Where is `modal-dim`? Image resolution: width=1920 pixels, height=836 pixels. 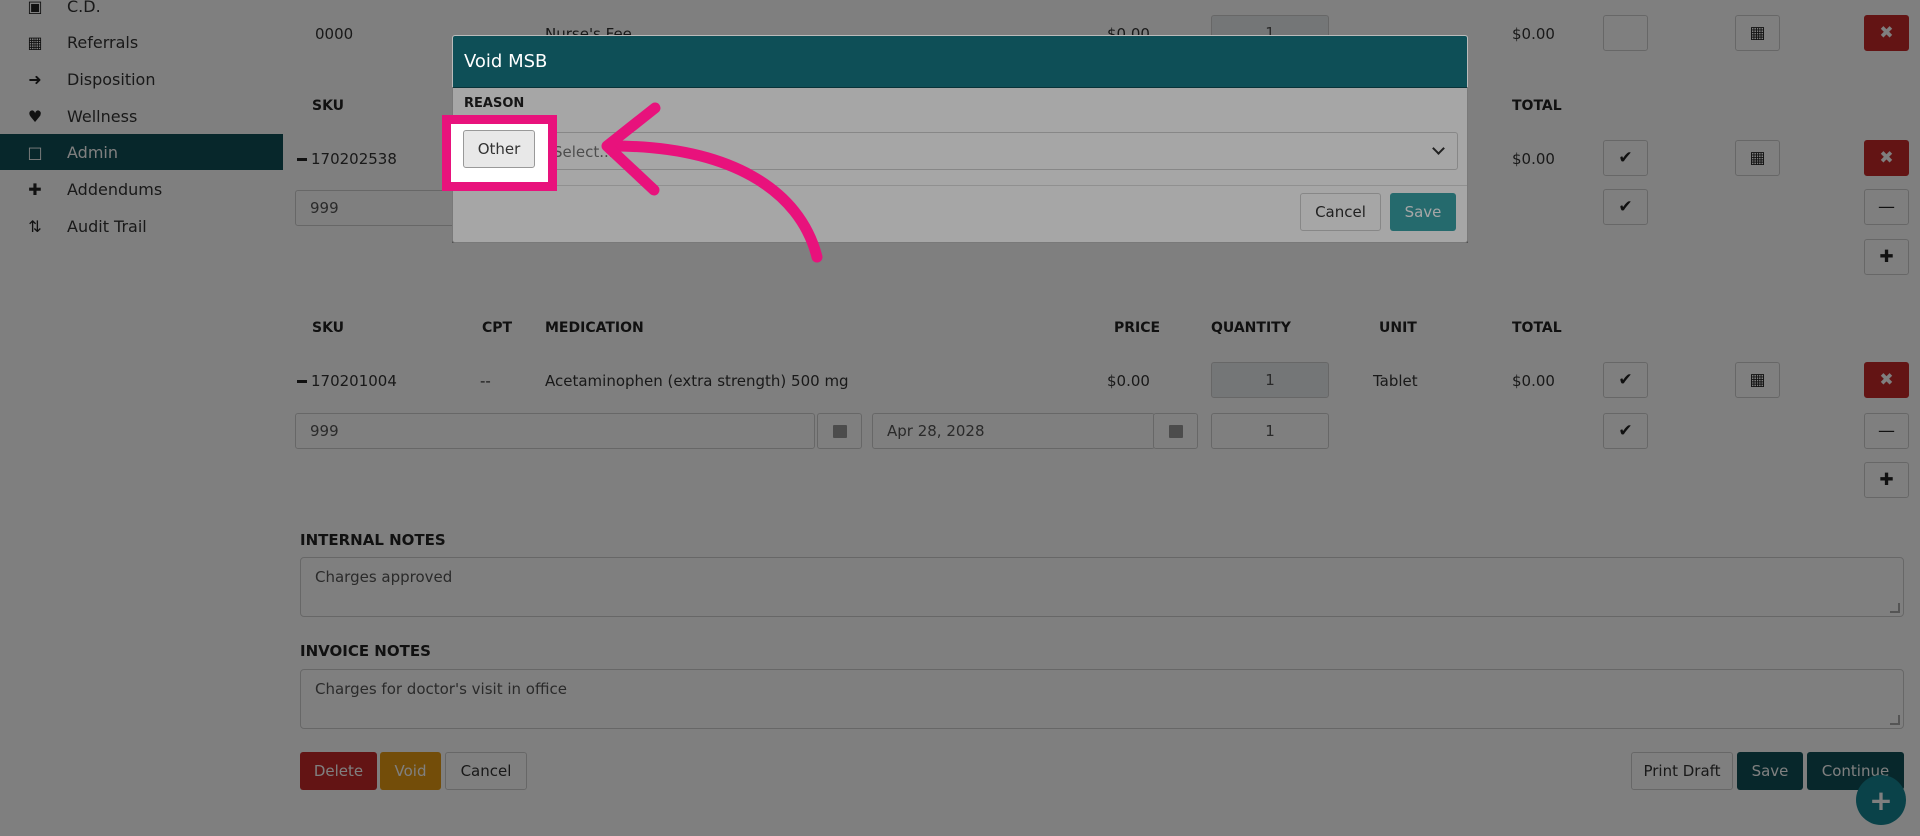
modal-dim is located at coordinates (960, 165).